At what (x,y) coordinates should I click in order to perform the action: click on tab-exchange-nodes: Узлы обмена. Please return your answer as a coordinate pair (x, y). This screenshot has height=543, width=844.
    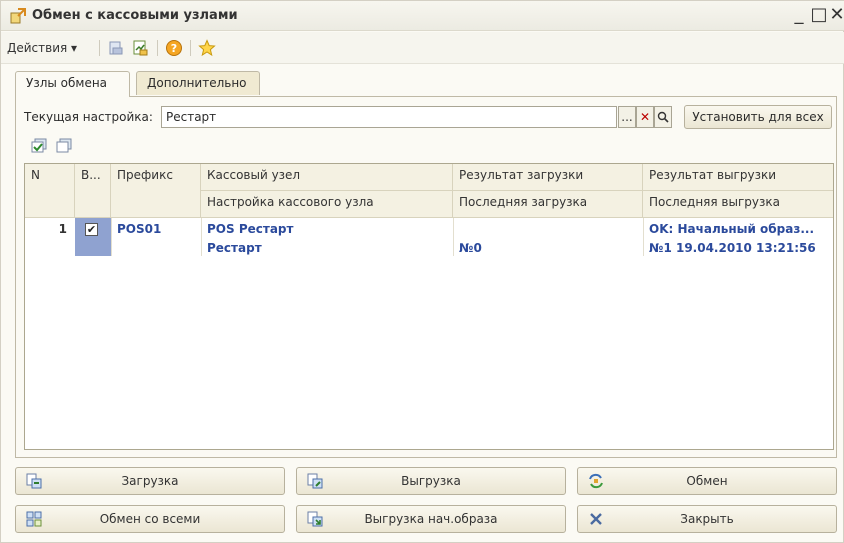
    Looking at the image, I should click on (72, 84).